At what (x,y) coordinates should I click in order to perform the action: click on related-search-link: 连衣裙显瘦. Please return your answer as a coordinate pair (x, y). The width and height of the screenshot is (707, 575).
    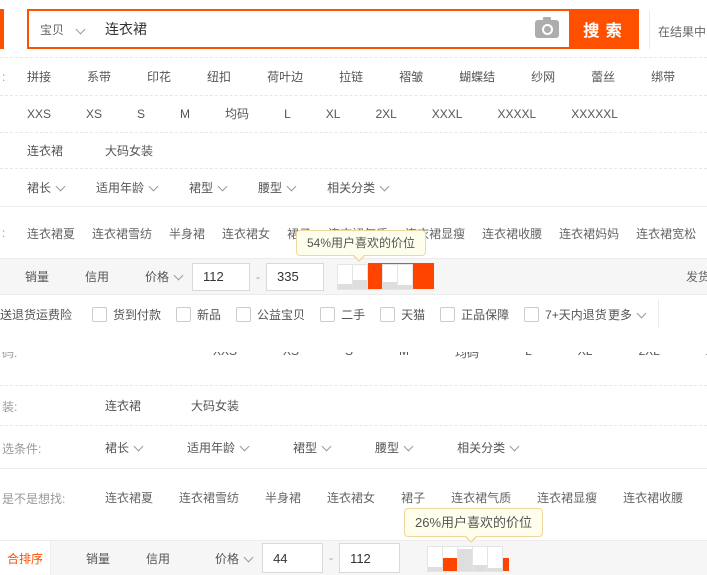
    Looking at the image, I should click on (567, 497).